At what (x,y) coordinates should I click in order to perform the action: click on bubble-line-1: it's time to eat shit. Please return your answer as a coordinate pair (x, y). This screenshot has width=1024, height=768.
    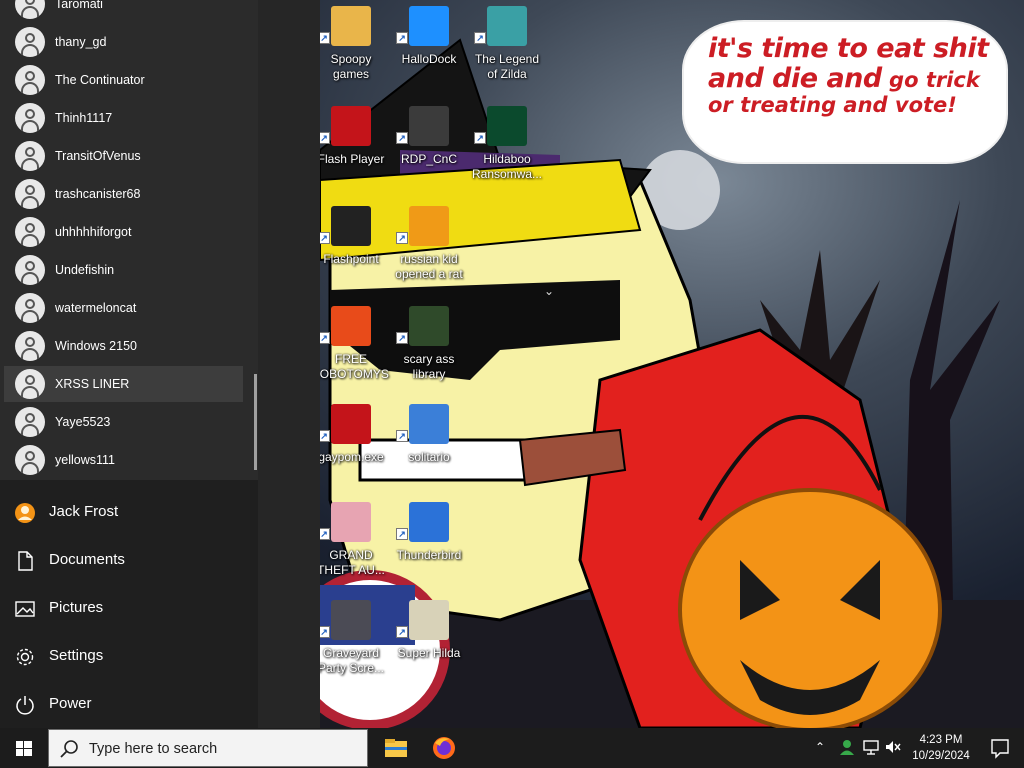
    Looking at the image, I should click on (848, 48).